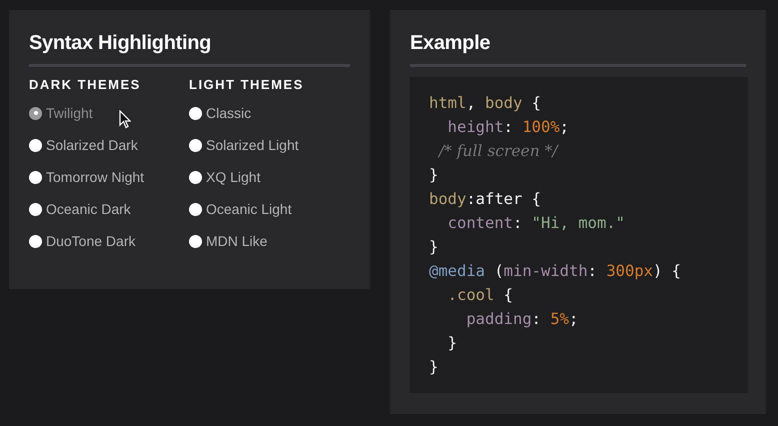 Image resolution: width=778 pixels, height=426 pixels. Describe the element at coordinates (535, 223) in the screenshot. I see `code-line: content: "Hi, mom."` at that location.